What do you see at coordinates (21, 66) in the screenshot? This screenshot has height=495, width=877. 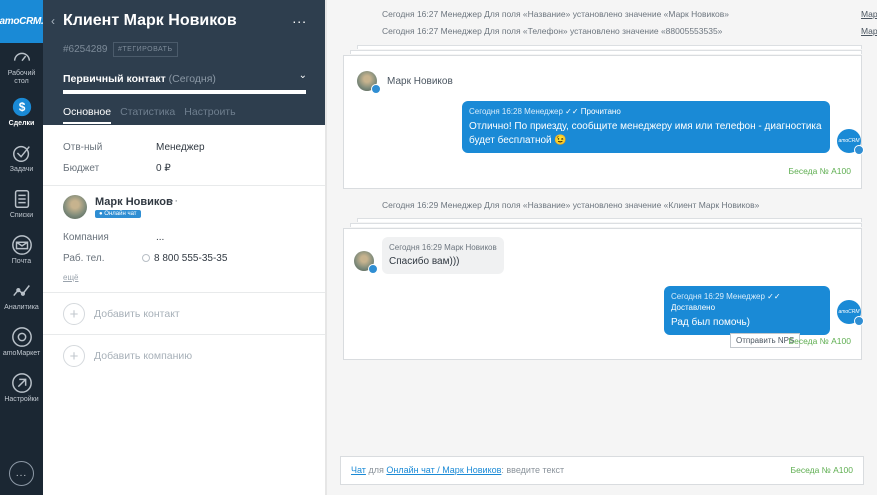 I see `nav-item-dashboard: Рабочий стол` at bounding box center [21, 66].